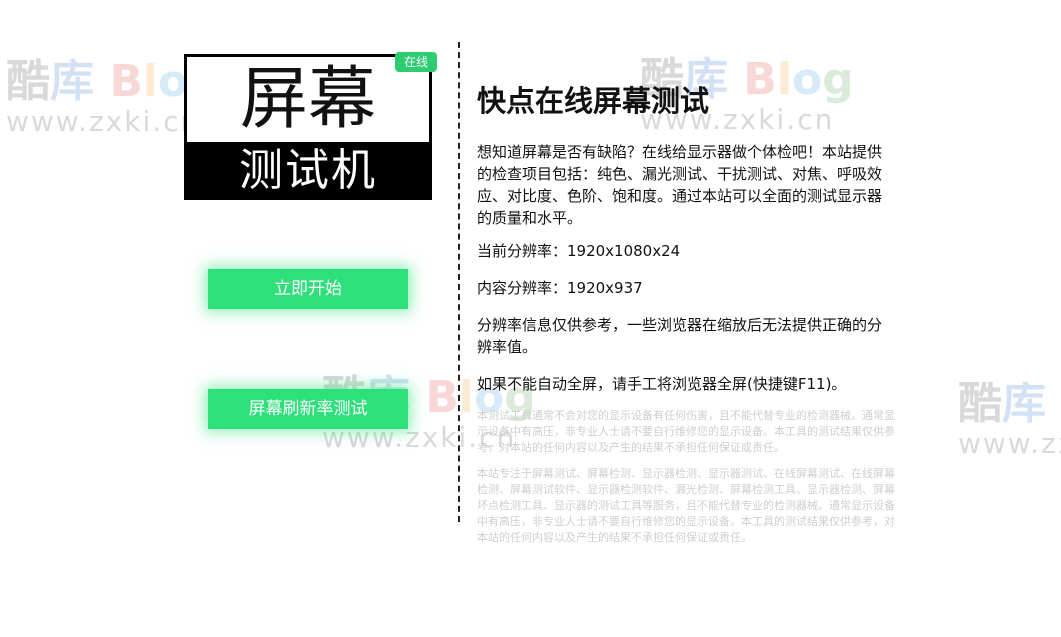  Describe the element at coordinates (308, 289) in the screenshot. I see `start-button: 立即开始` at that location.